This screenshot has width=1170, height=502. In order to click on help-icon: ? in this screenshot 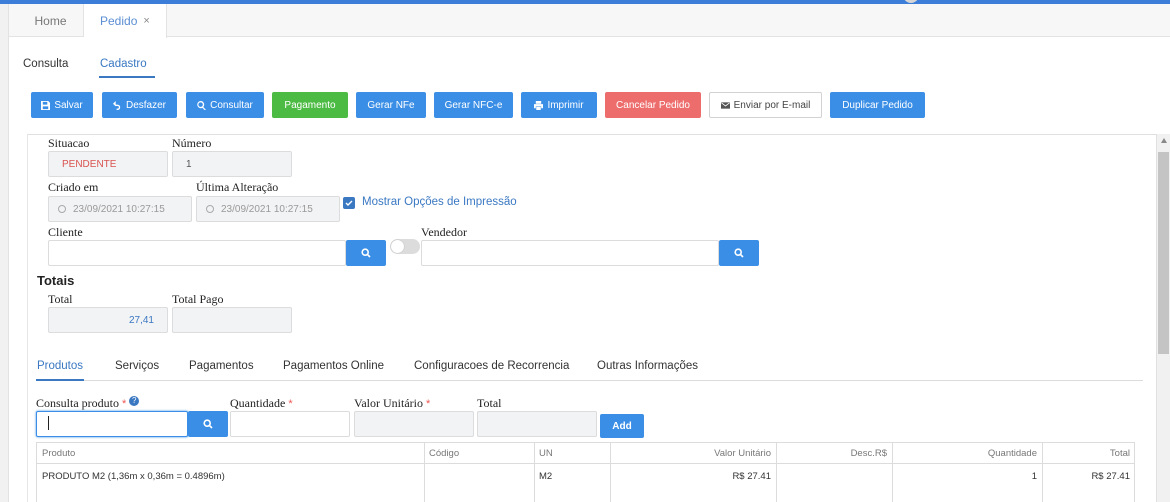, I will do `click(134, 401)`.